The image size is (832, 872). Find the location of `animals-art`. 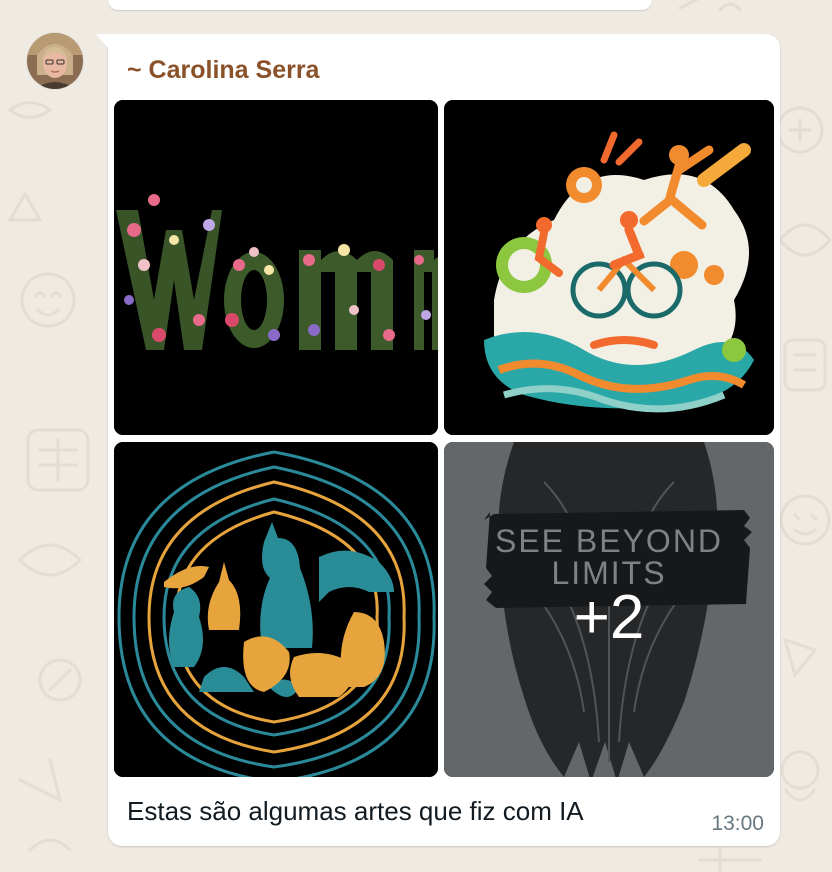

animals-art is located at coordinates (276, 609).